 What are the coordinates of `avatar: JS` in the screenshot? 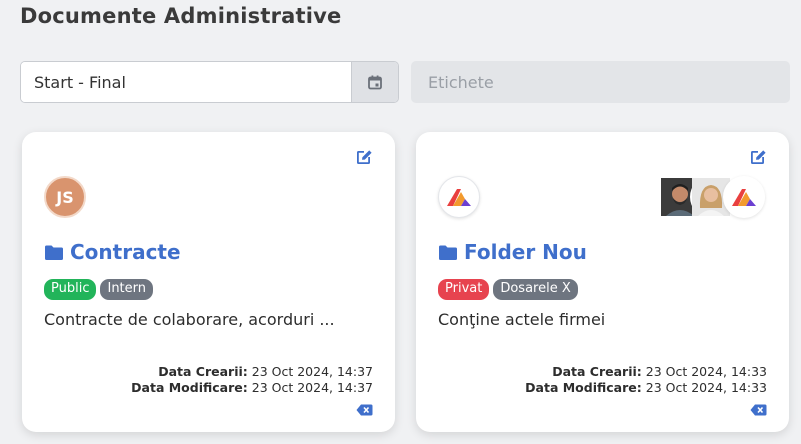 It's located at (65, 197).